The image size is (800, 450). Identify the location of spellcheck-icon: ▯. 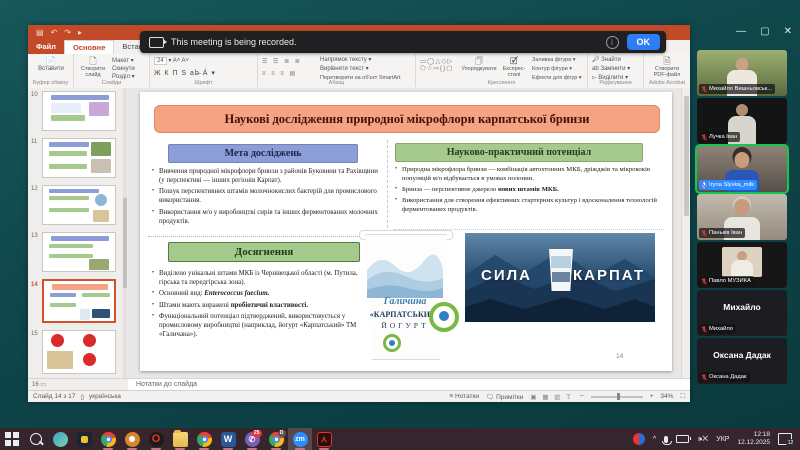
(82, 397).